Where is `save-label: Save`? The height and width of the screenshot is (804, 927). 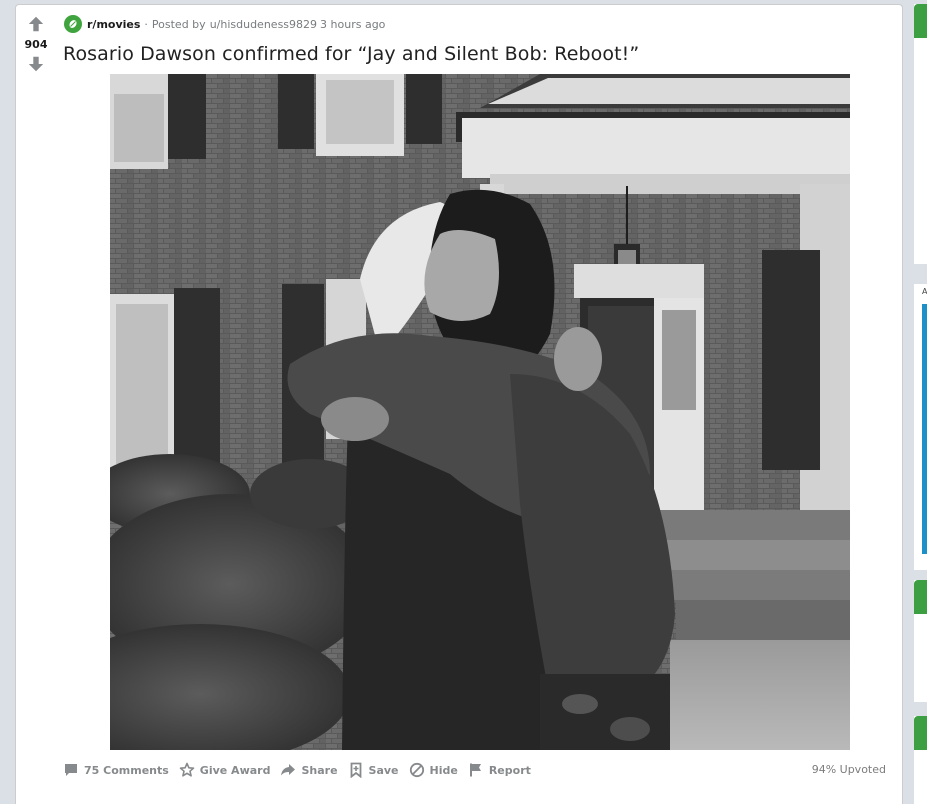
save-label: Save is located at coordinates (383, 770).